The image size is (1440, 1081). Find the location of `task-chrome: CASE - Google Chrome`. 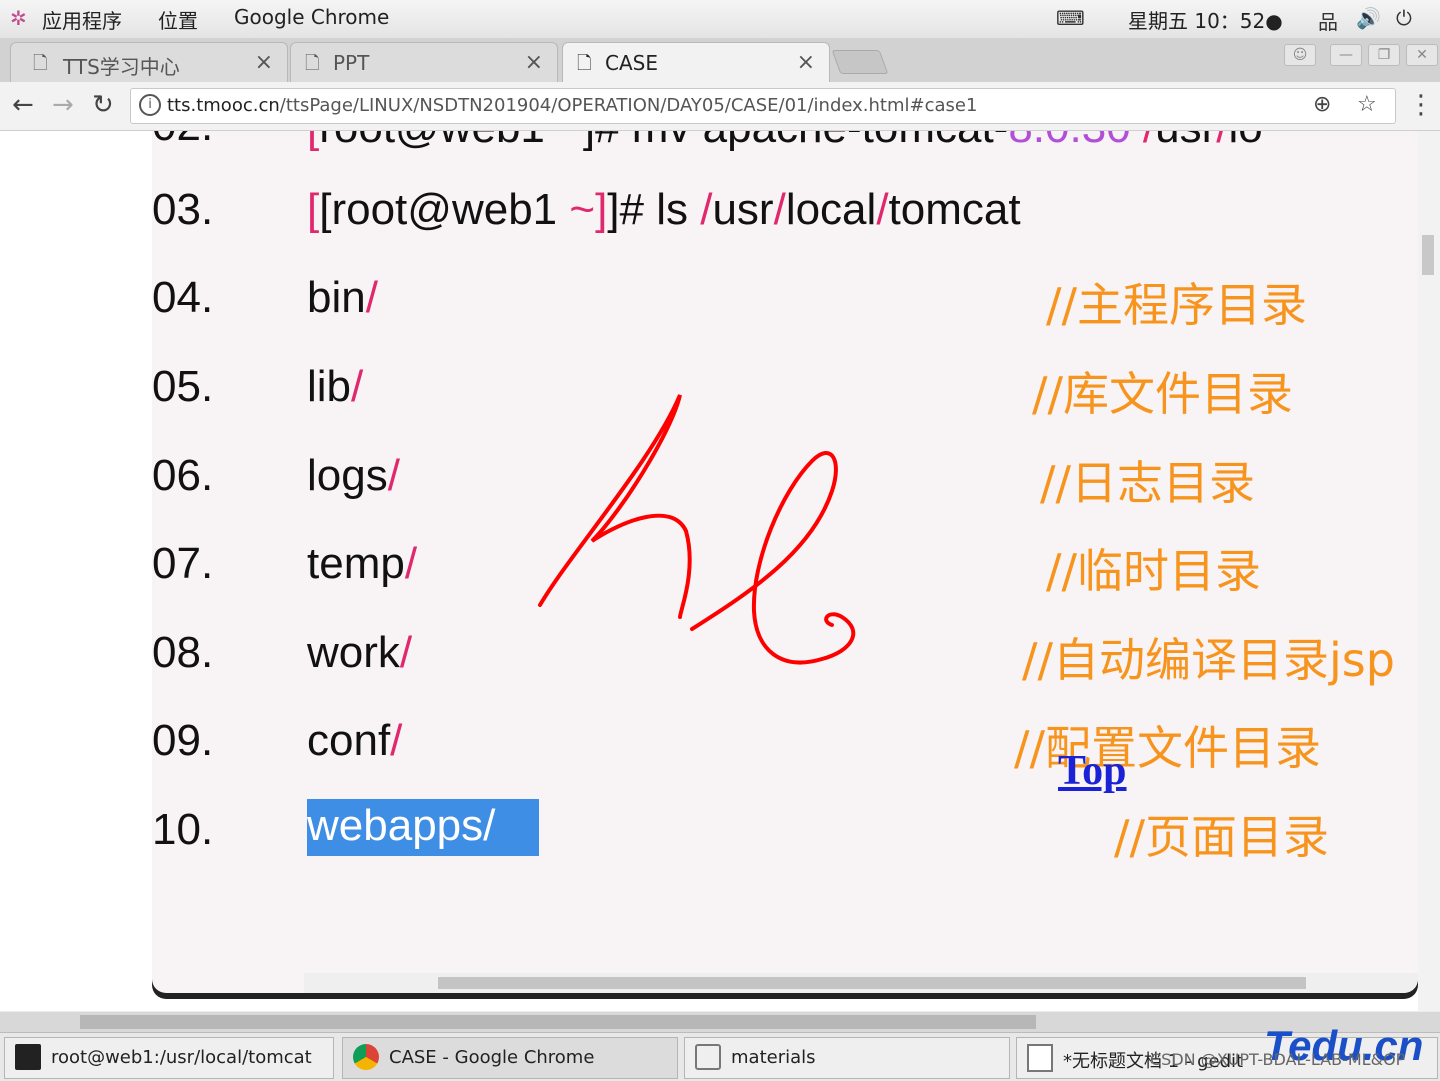

task-chrome: CASE - Google Chrome is located at coordinates (510, 1058).